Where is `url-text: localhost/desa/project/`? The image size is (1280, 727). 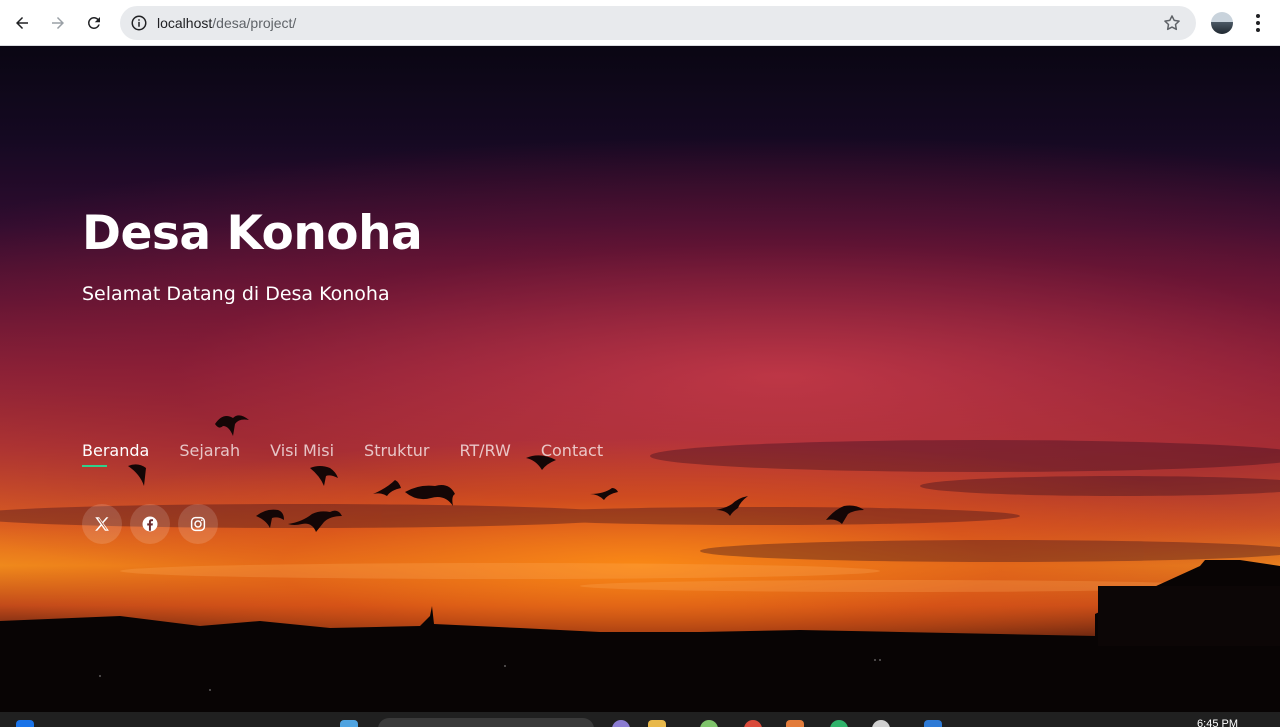
url-text: localhost/desa/project/ is located at coordinates (226, 23).